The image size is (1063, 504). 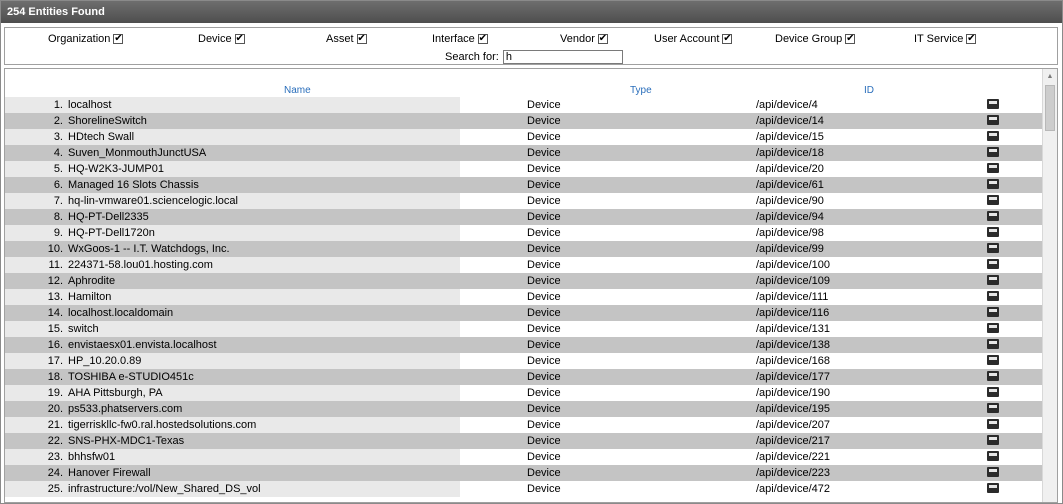 What do you see at coordinates (525, 233) in the screenshot?
I see `table-row: HQ-PT-Dell1720n 9. Device/api/device/98` at bounding box center [525, 233].